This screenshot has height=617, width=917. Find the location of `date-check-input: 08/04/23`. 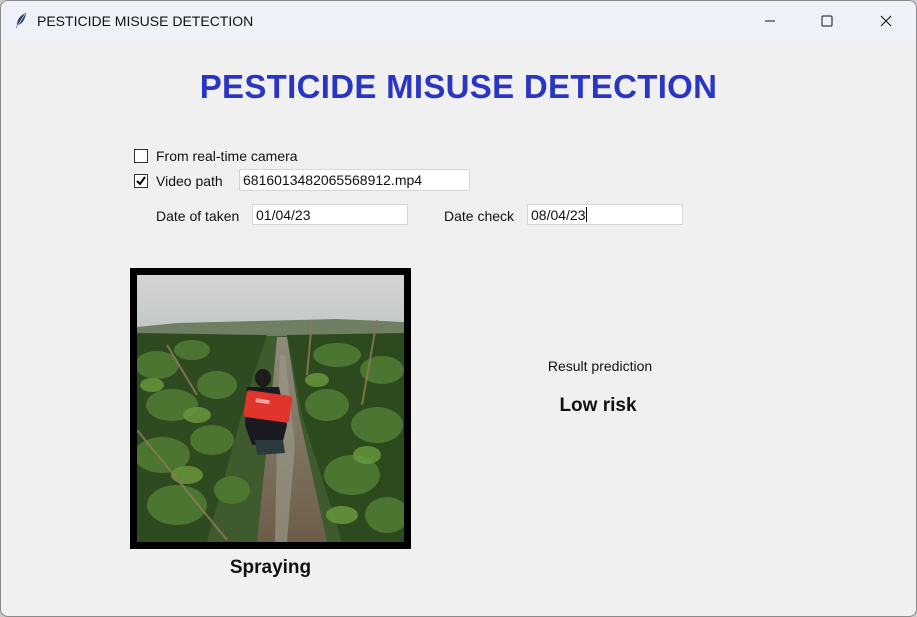

date-check-input: 08/04/23 is located at coordinates (605, 214).